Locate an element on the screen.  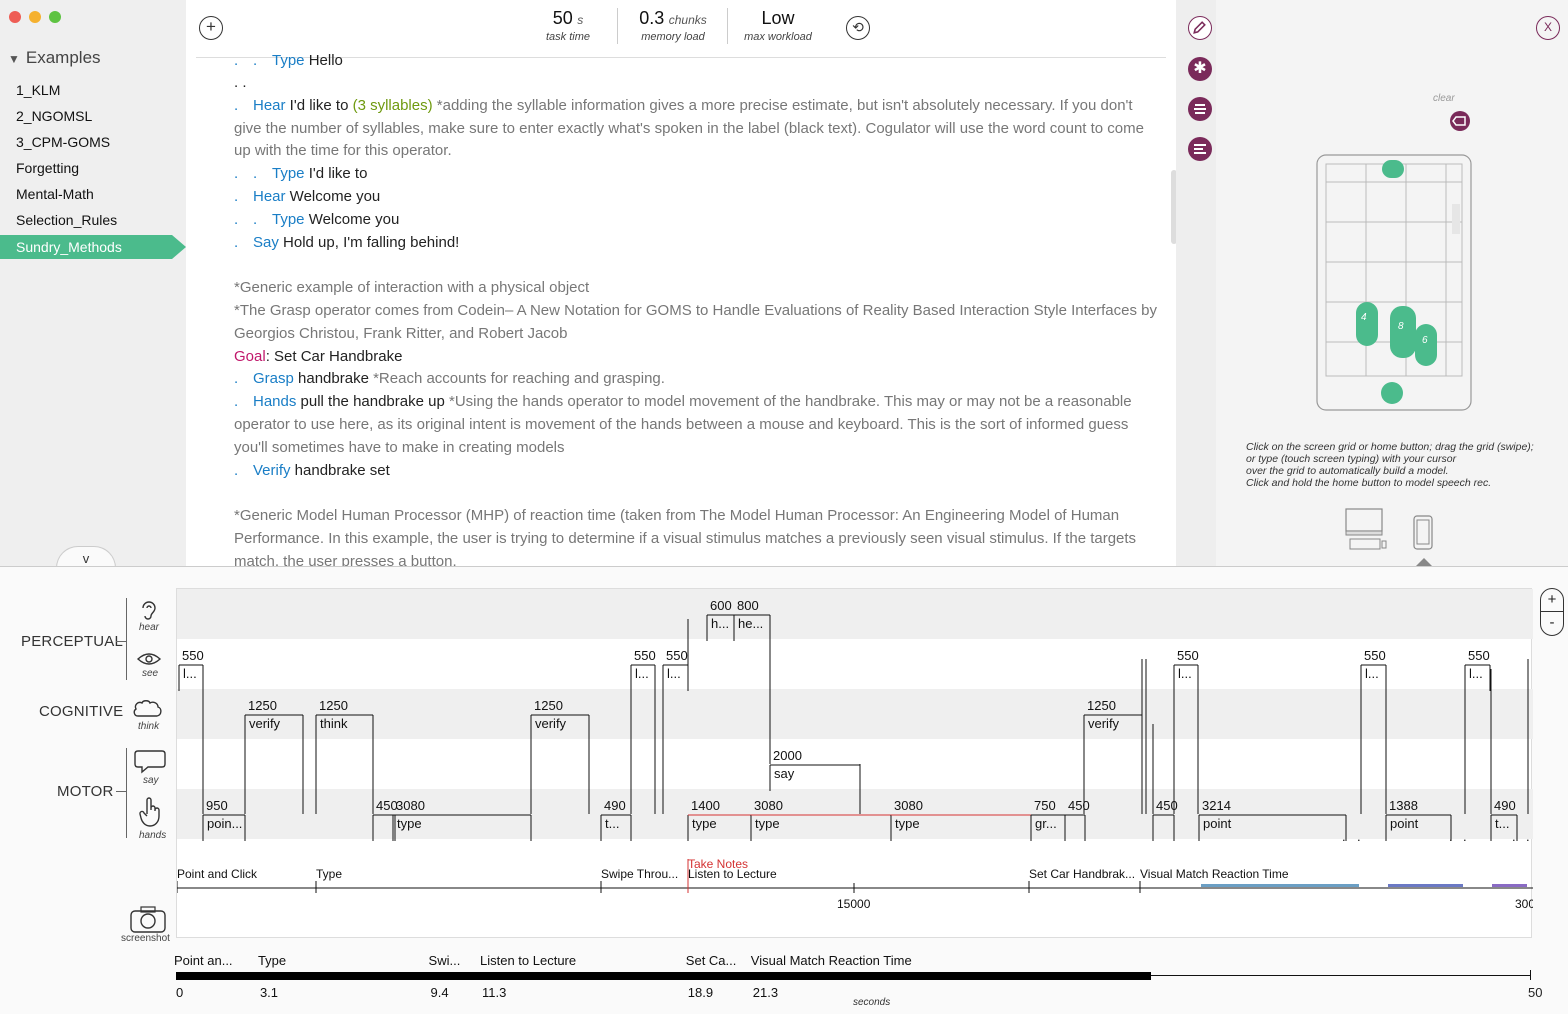
touch-label: 6 is located at coordinates (1425, 340).